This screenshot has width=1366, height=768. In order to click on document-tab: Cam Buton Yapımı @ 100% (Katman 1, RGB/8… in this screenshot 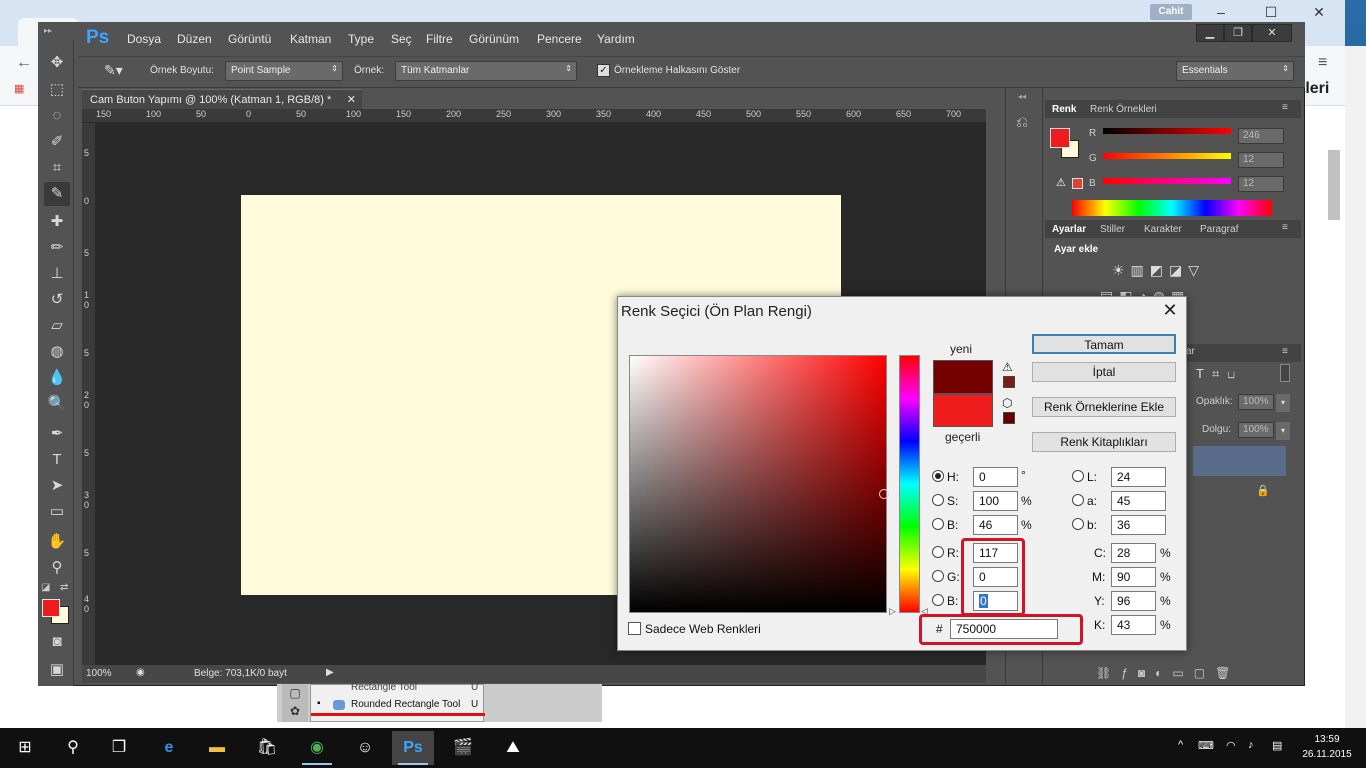, I will do `click(222, 99)`.